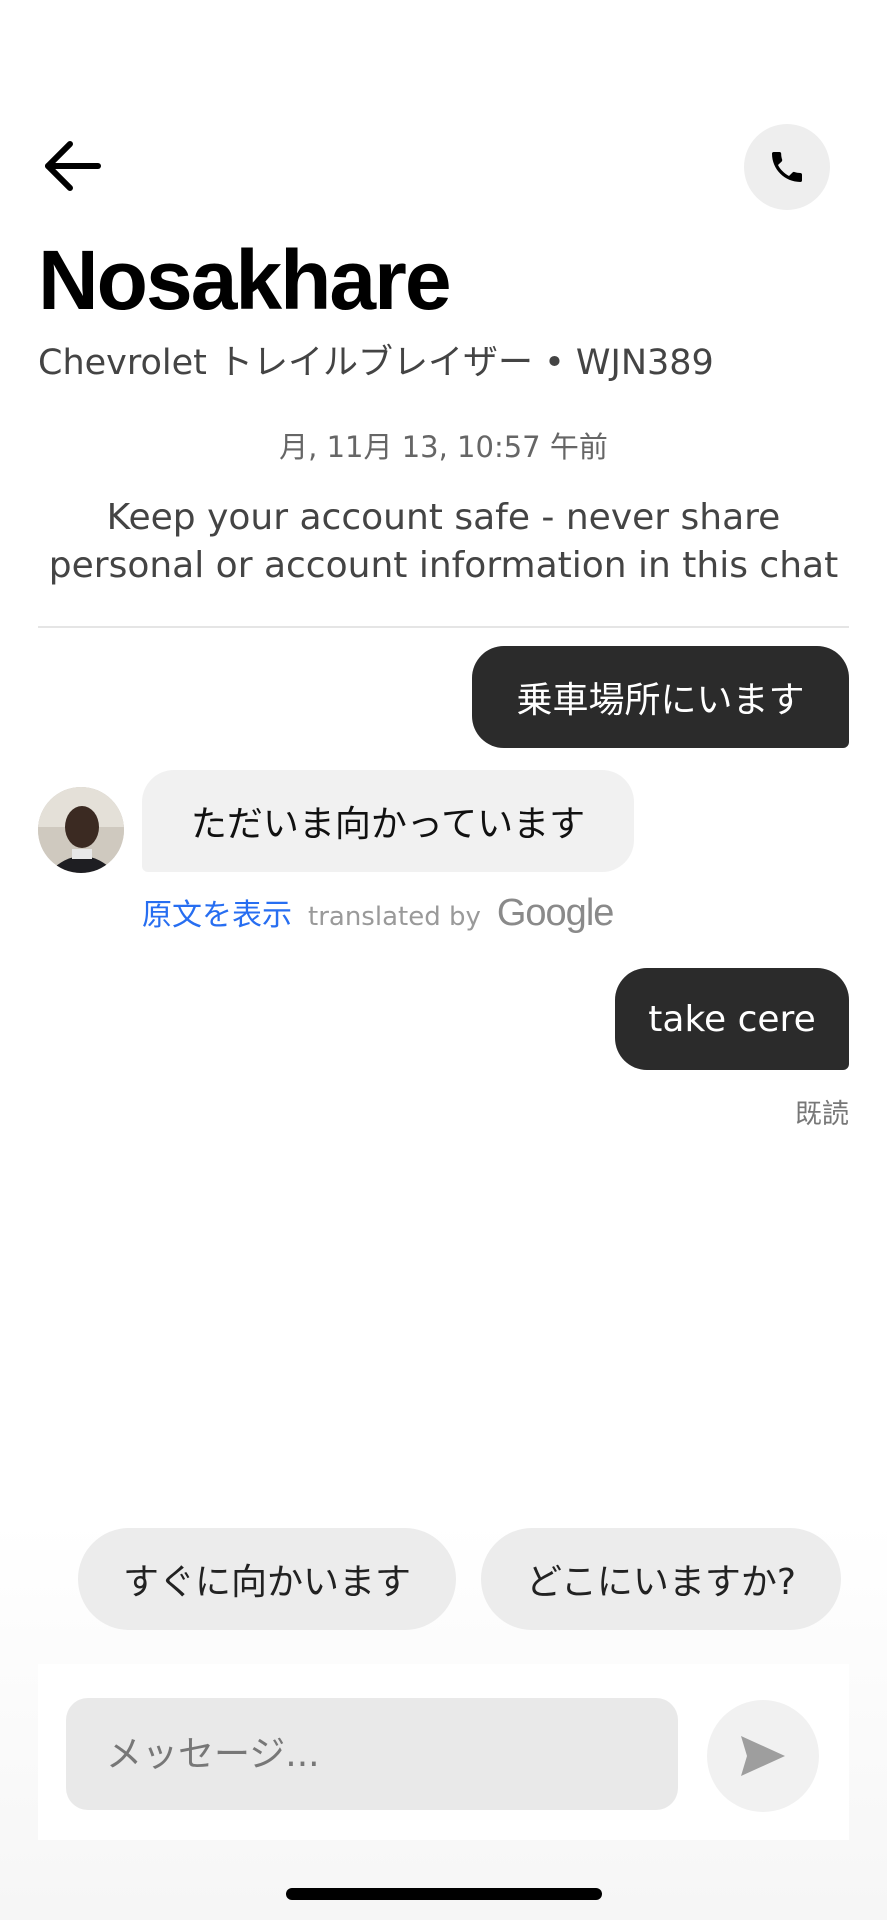 The image size is (887, 1920). What do you see at coordinates (266, 1582) in the screenshot?
I see `quick-reply-label: すぐに向かいます` at bounding box center [266, 1582].